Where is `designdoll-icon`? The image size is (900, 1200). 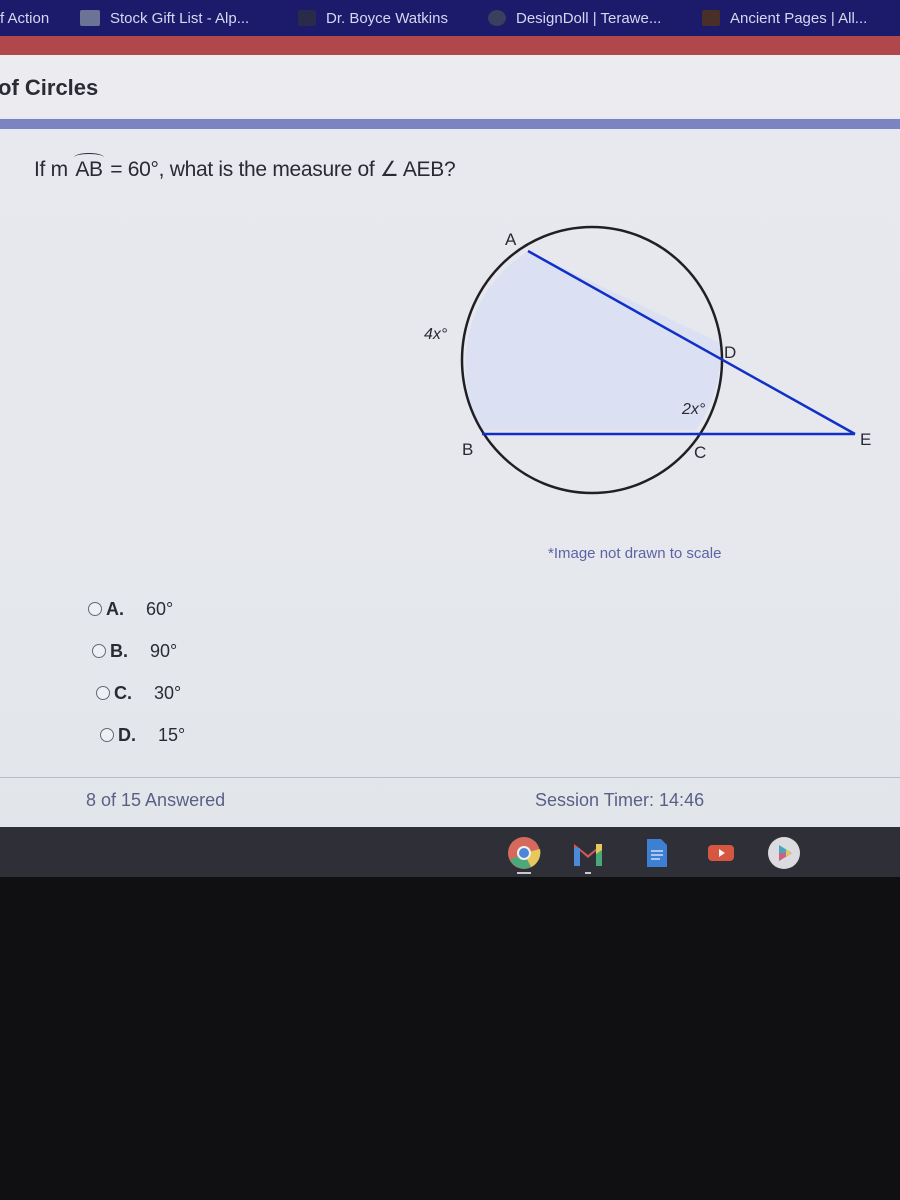
designdoll-icon is located at coordinates (497, 18).